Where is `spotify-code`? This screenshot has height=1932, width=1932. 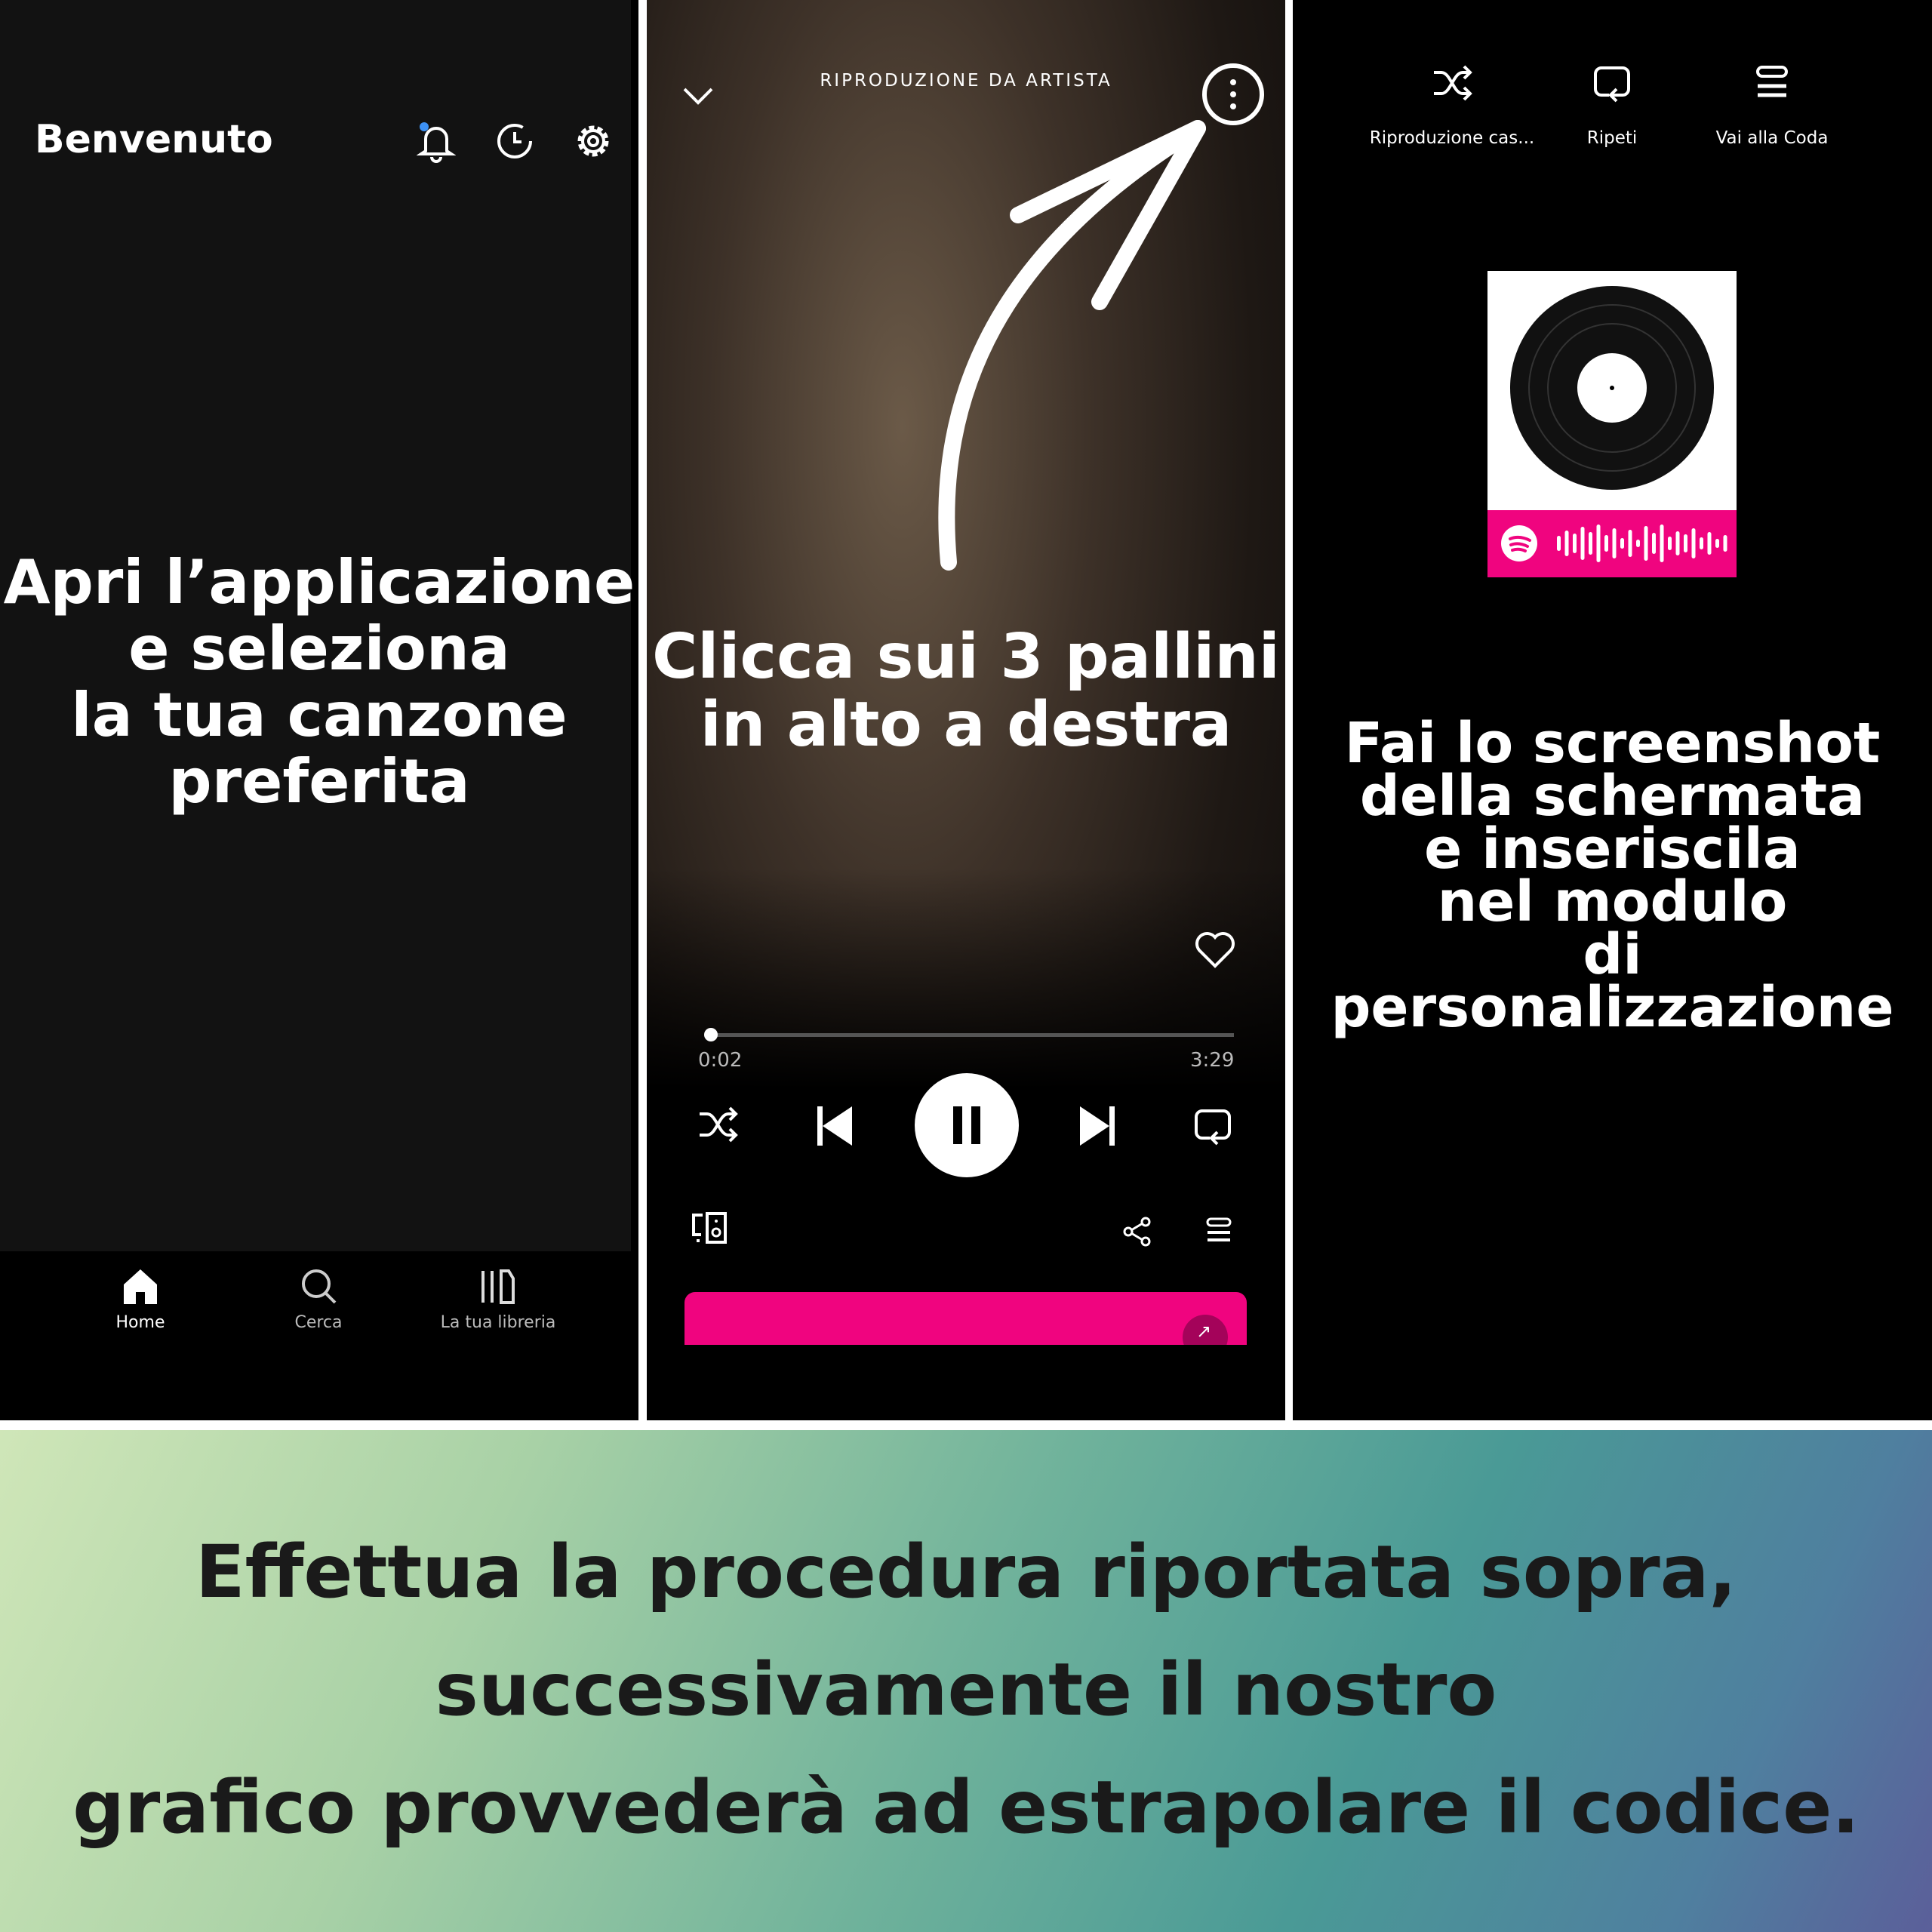
spotify-code is located at coordinates (1612, 543).